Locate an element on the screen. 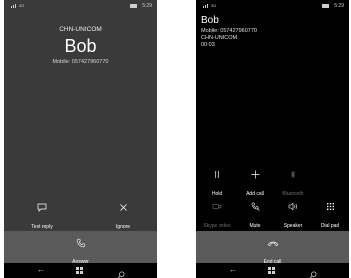 The image size is (351, 278). mute-icon is located at coordinates (255, 206).